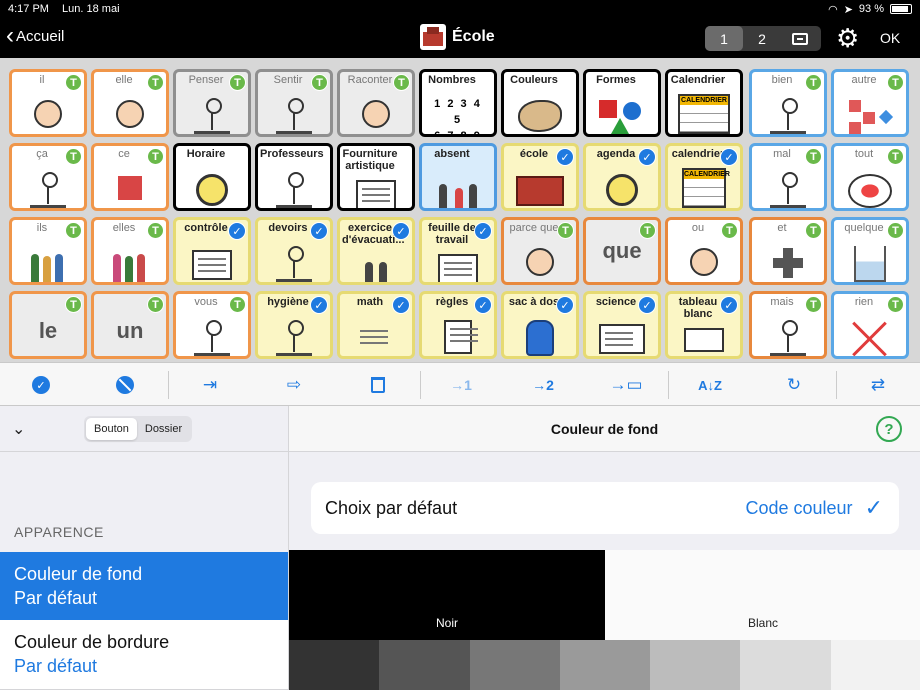 The width and height of the screenshot is (920, 690). What do you see at coordinates (870, 325) in the screenshot?
I see `cell-rien: rien T` at bounding box center [870, 325].